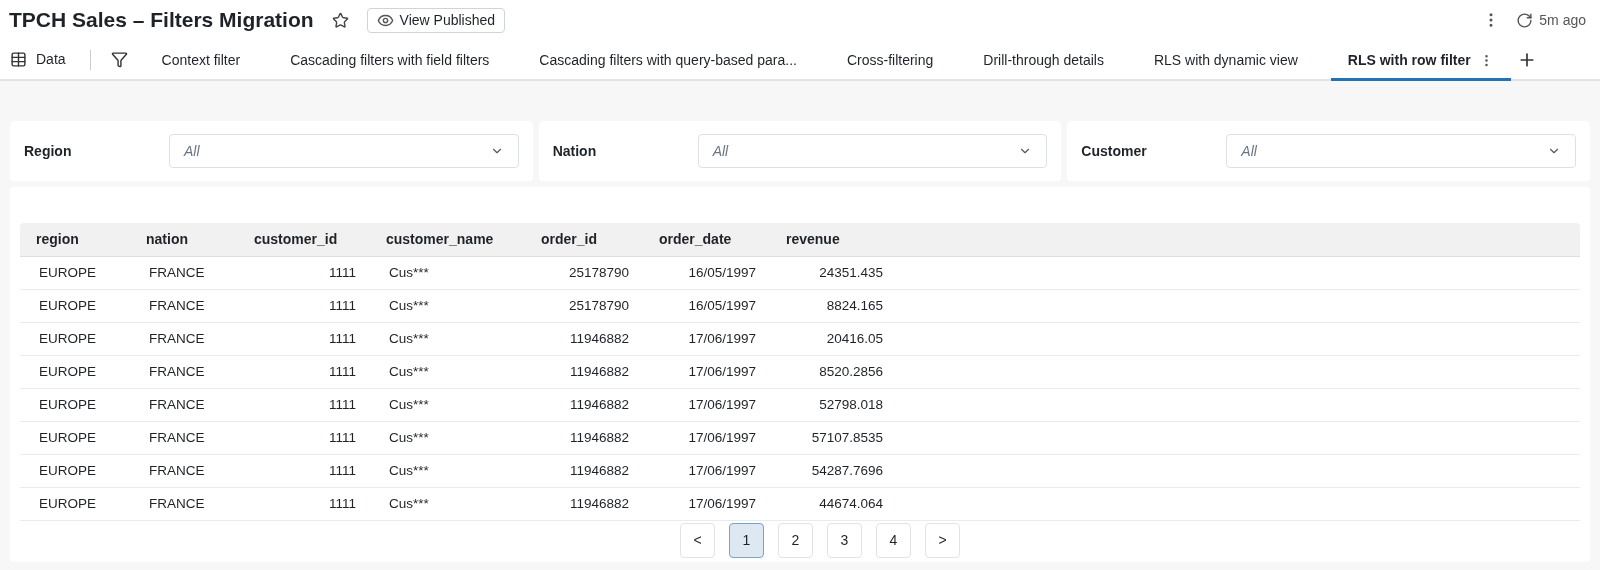  Describe the element at coordinates (18, 59) in the screenshot. I see `table-icon` at that location.